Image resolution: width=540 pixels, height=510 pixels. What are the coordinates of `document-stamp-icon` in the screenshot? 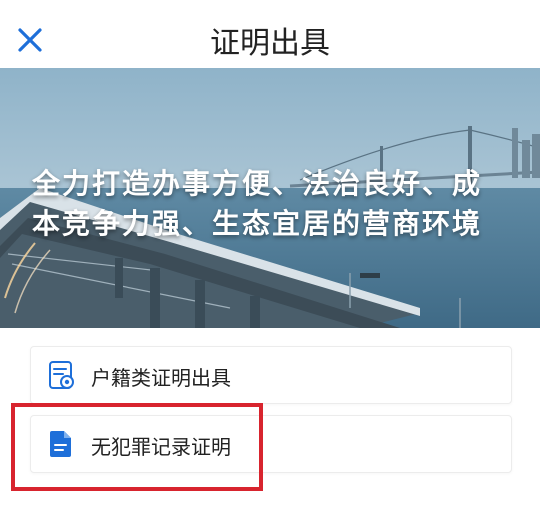 It's located at (61, 375).